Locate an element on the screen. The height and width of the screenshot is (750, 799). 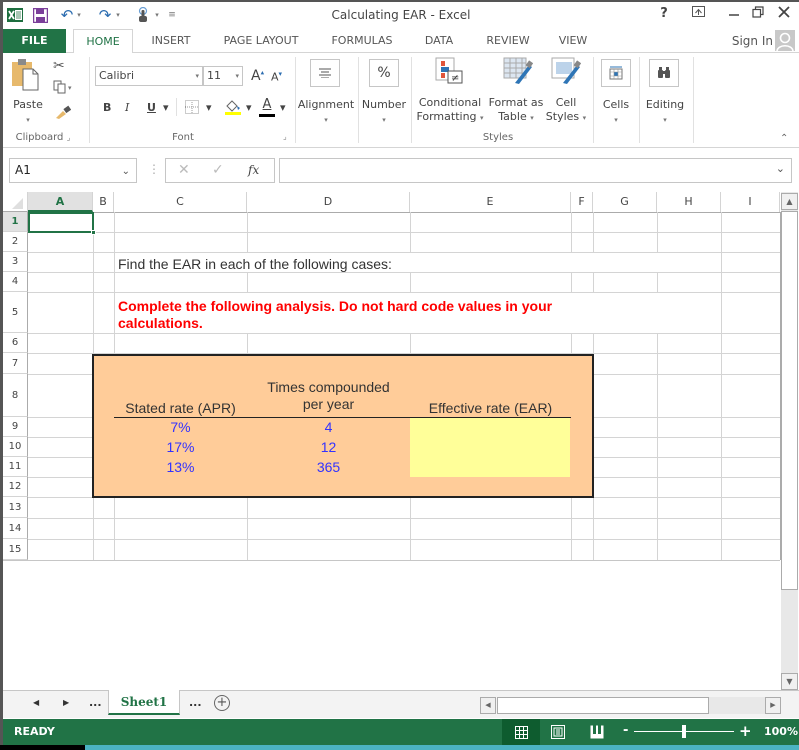
row-header-9: 9 is located at coordinates (15, 427).